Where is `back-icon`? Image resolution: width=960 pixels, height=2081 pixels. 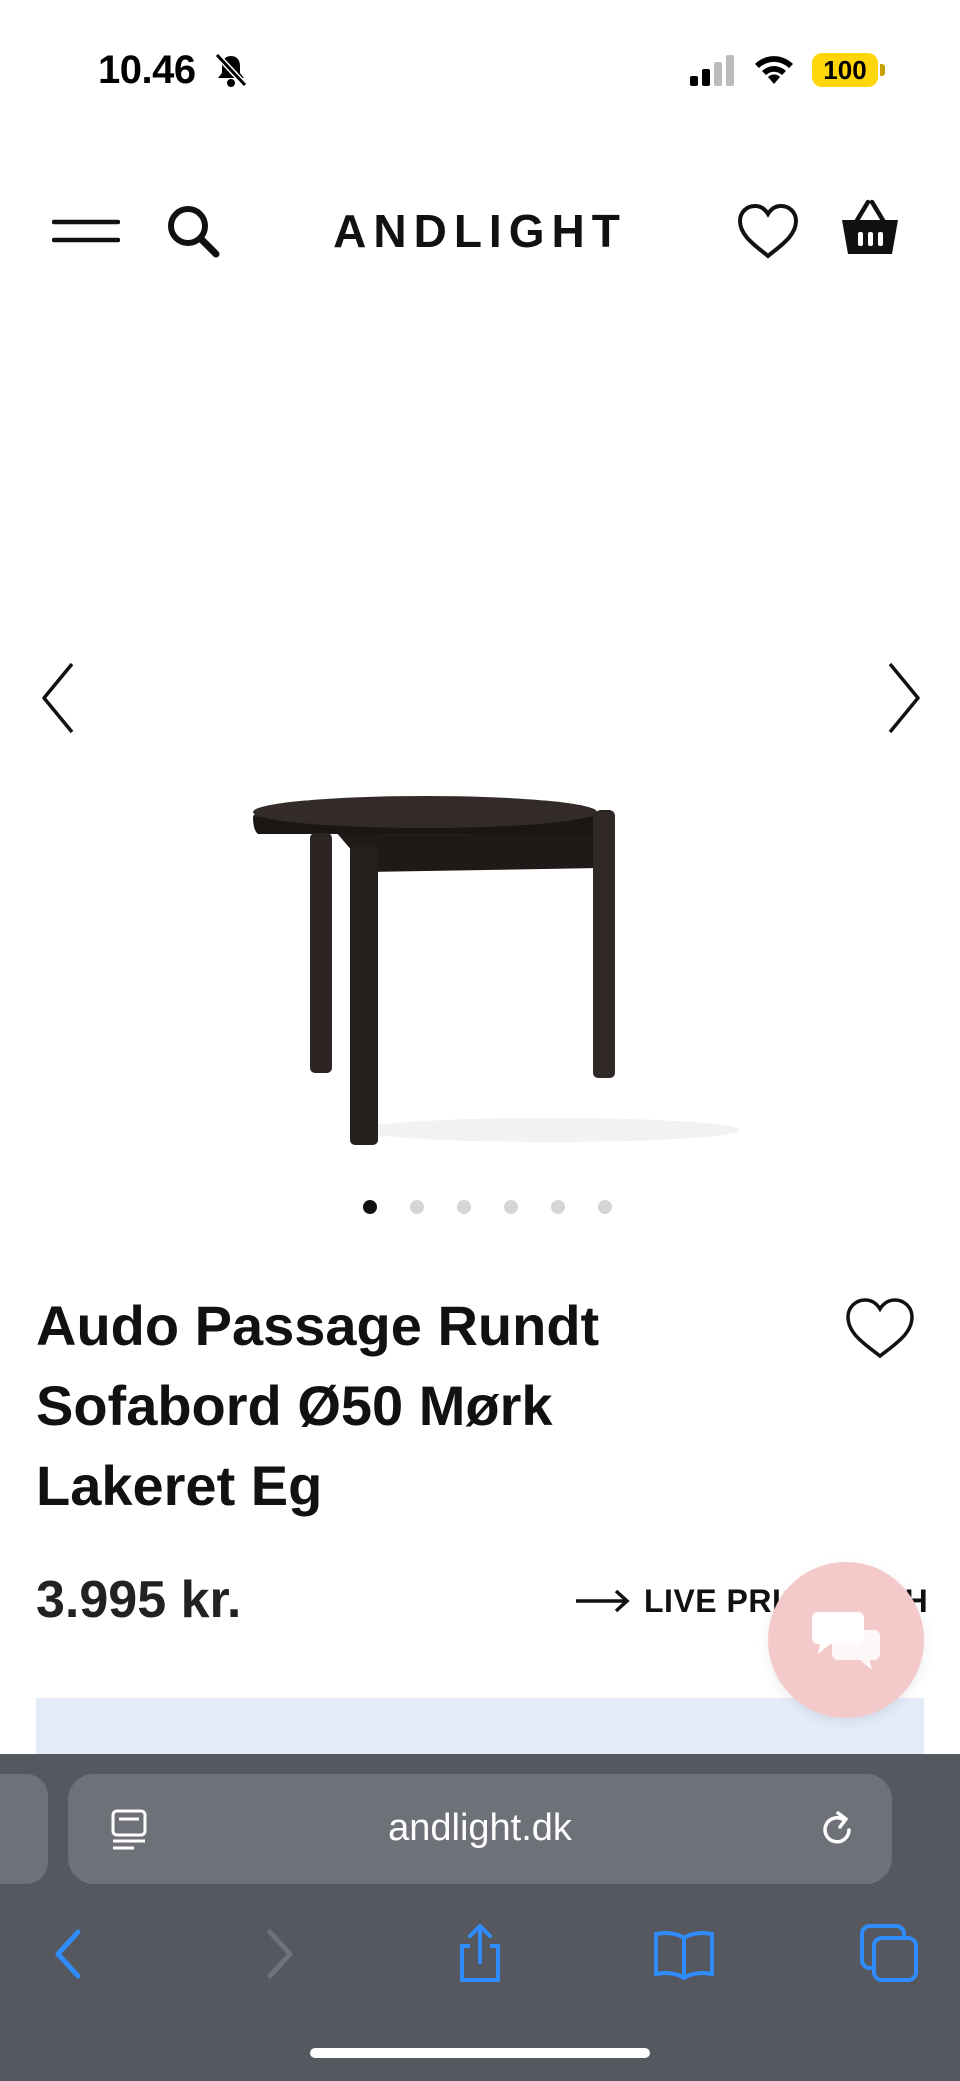
back-icon is located at coordinates (70, 1954).